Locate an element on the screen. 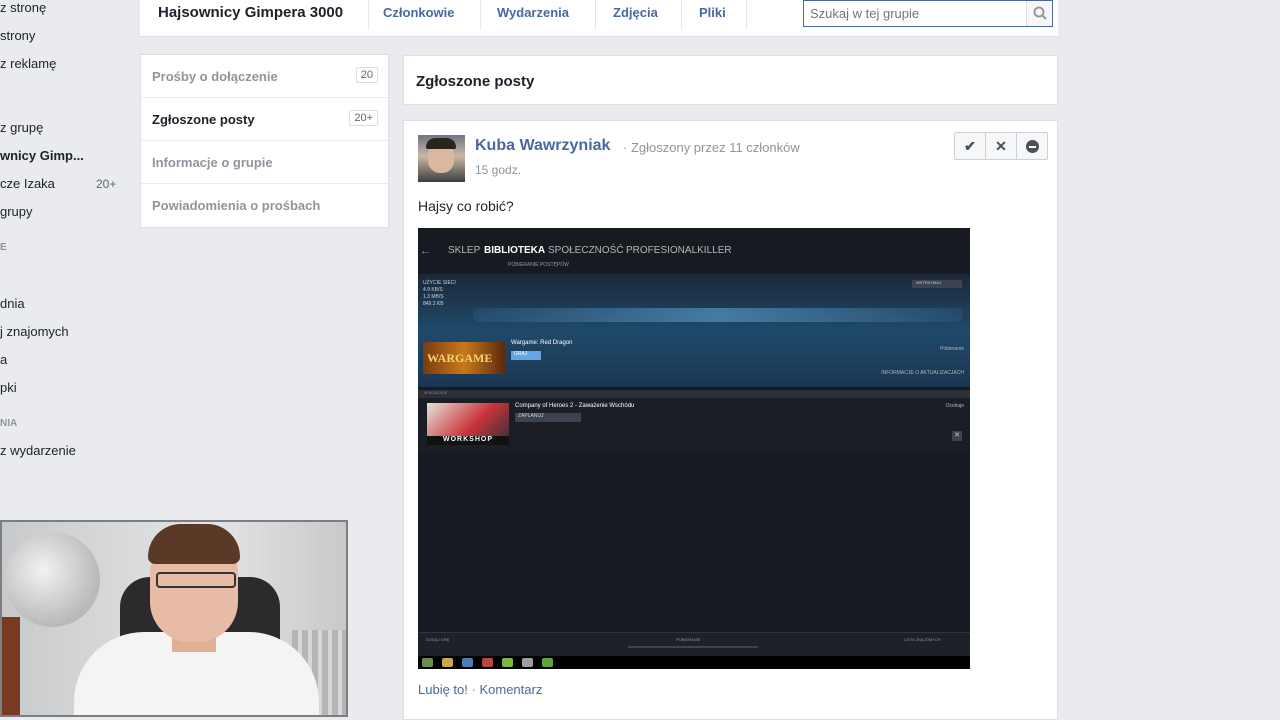  bandwidth-wave is located at coordinates (718, 315).